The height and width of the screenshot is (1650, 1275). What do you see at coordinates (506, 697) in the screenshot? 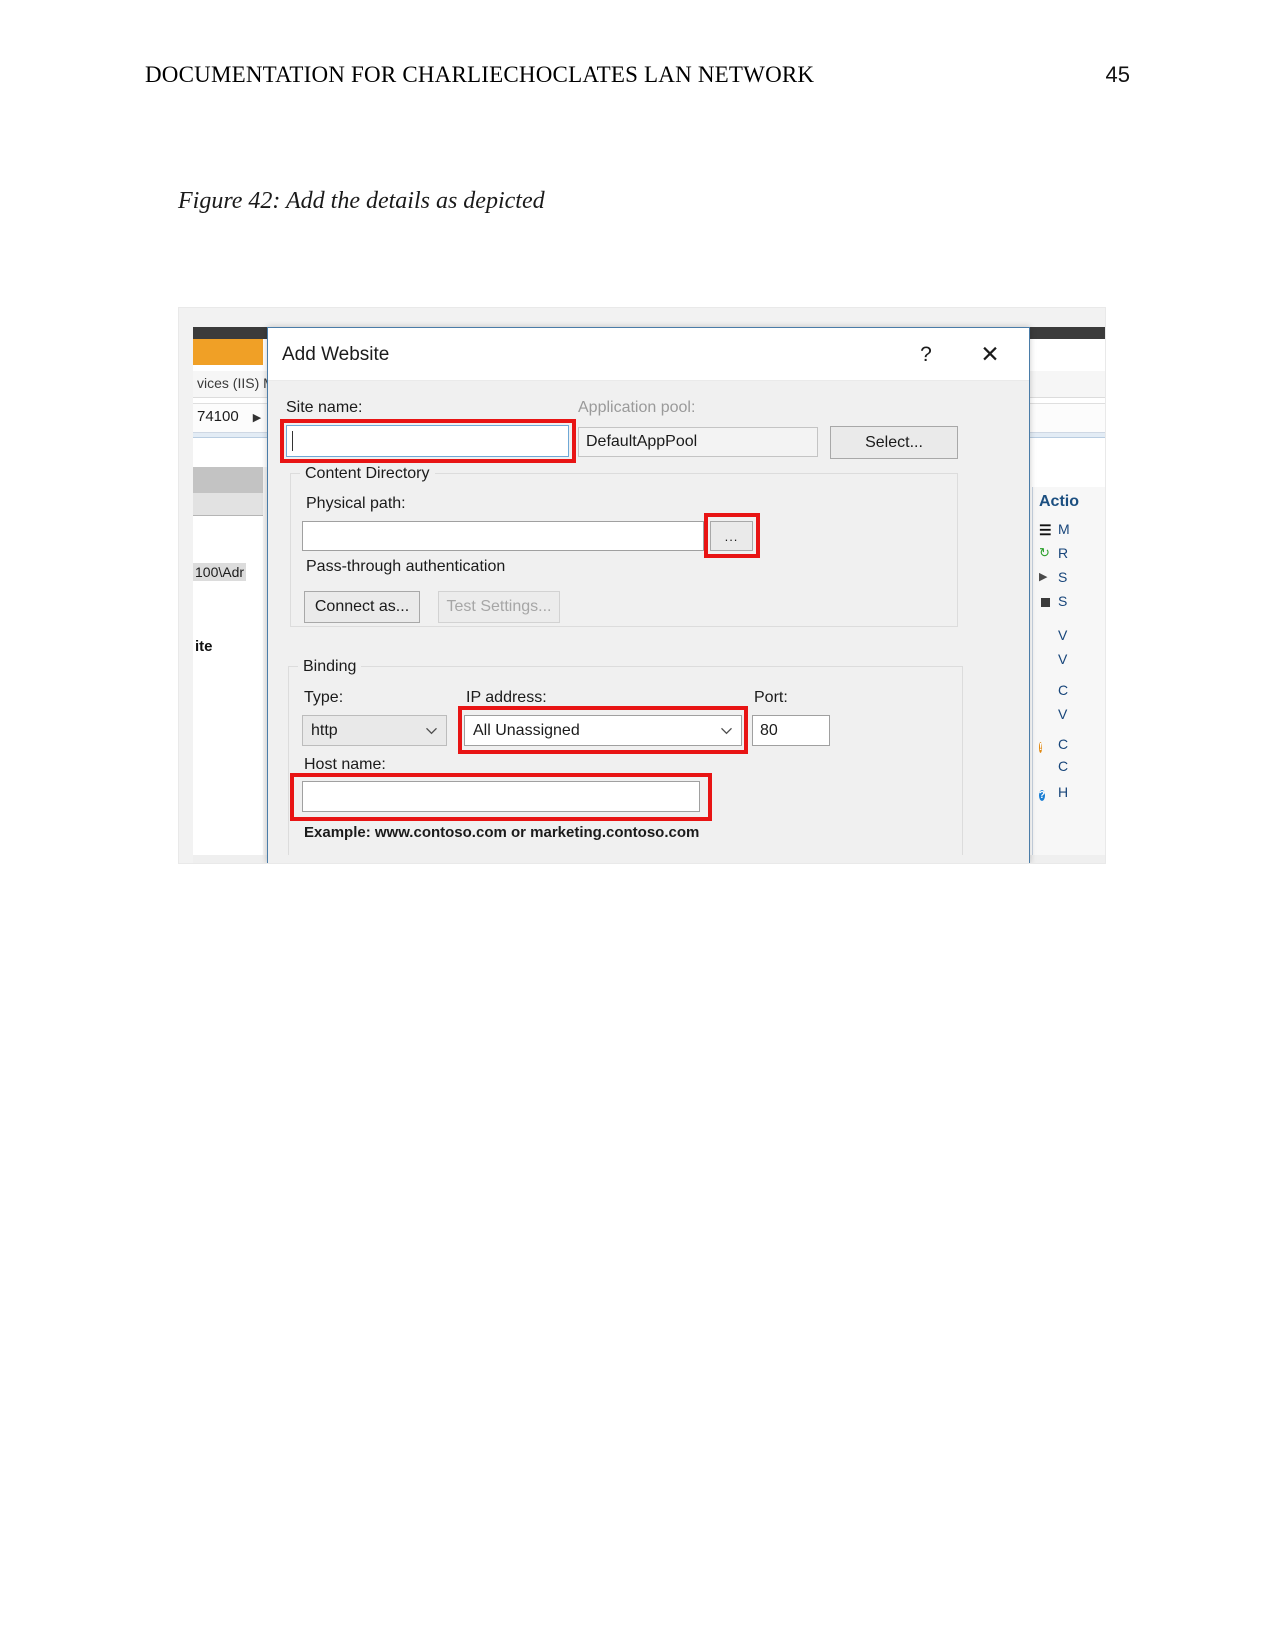
I see `ip-address-label: IP address:` at bounding box center [506, 697].